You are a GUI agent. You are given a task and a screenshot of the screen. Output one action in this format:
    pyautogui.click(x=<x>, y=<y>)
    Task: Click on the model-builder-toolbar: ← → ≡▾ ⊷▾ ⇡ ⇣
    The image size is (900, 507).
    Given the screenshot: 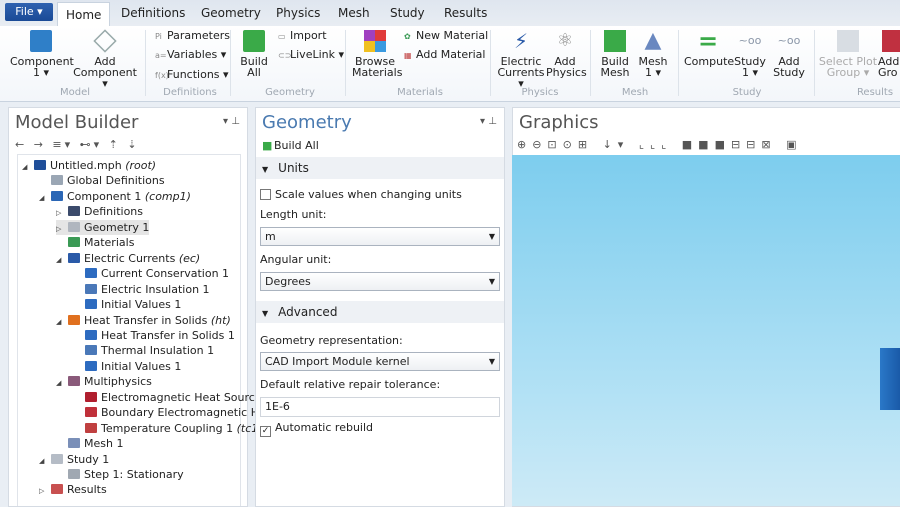 What is the action you would take?
    pyautogui.click(x=77, y=144)
    